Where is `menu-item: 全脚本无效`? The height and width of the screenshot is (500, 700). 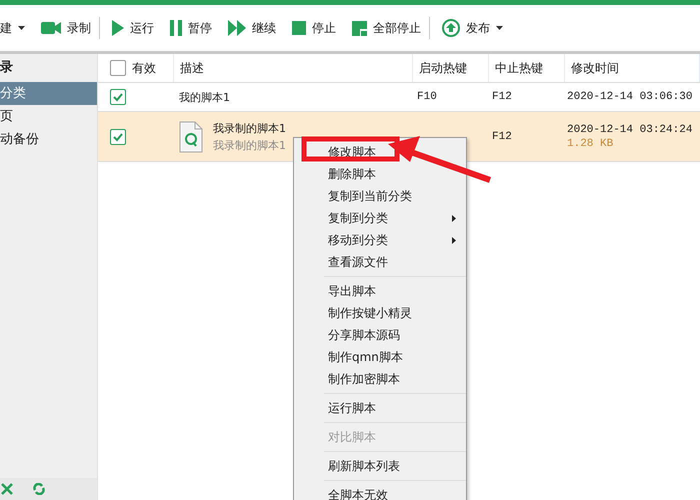 menu-item: 全脚本无效 is located at coordinates (395, 492).